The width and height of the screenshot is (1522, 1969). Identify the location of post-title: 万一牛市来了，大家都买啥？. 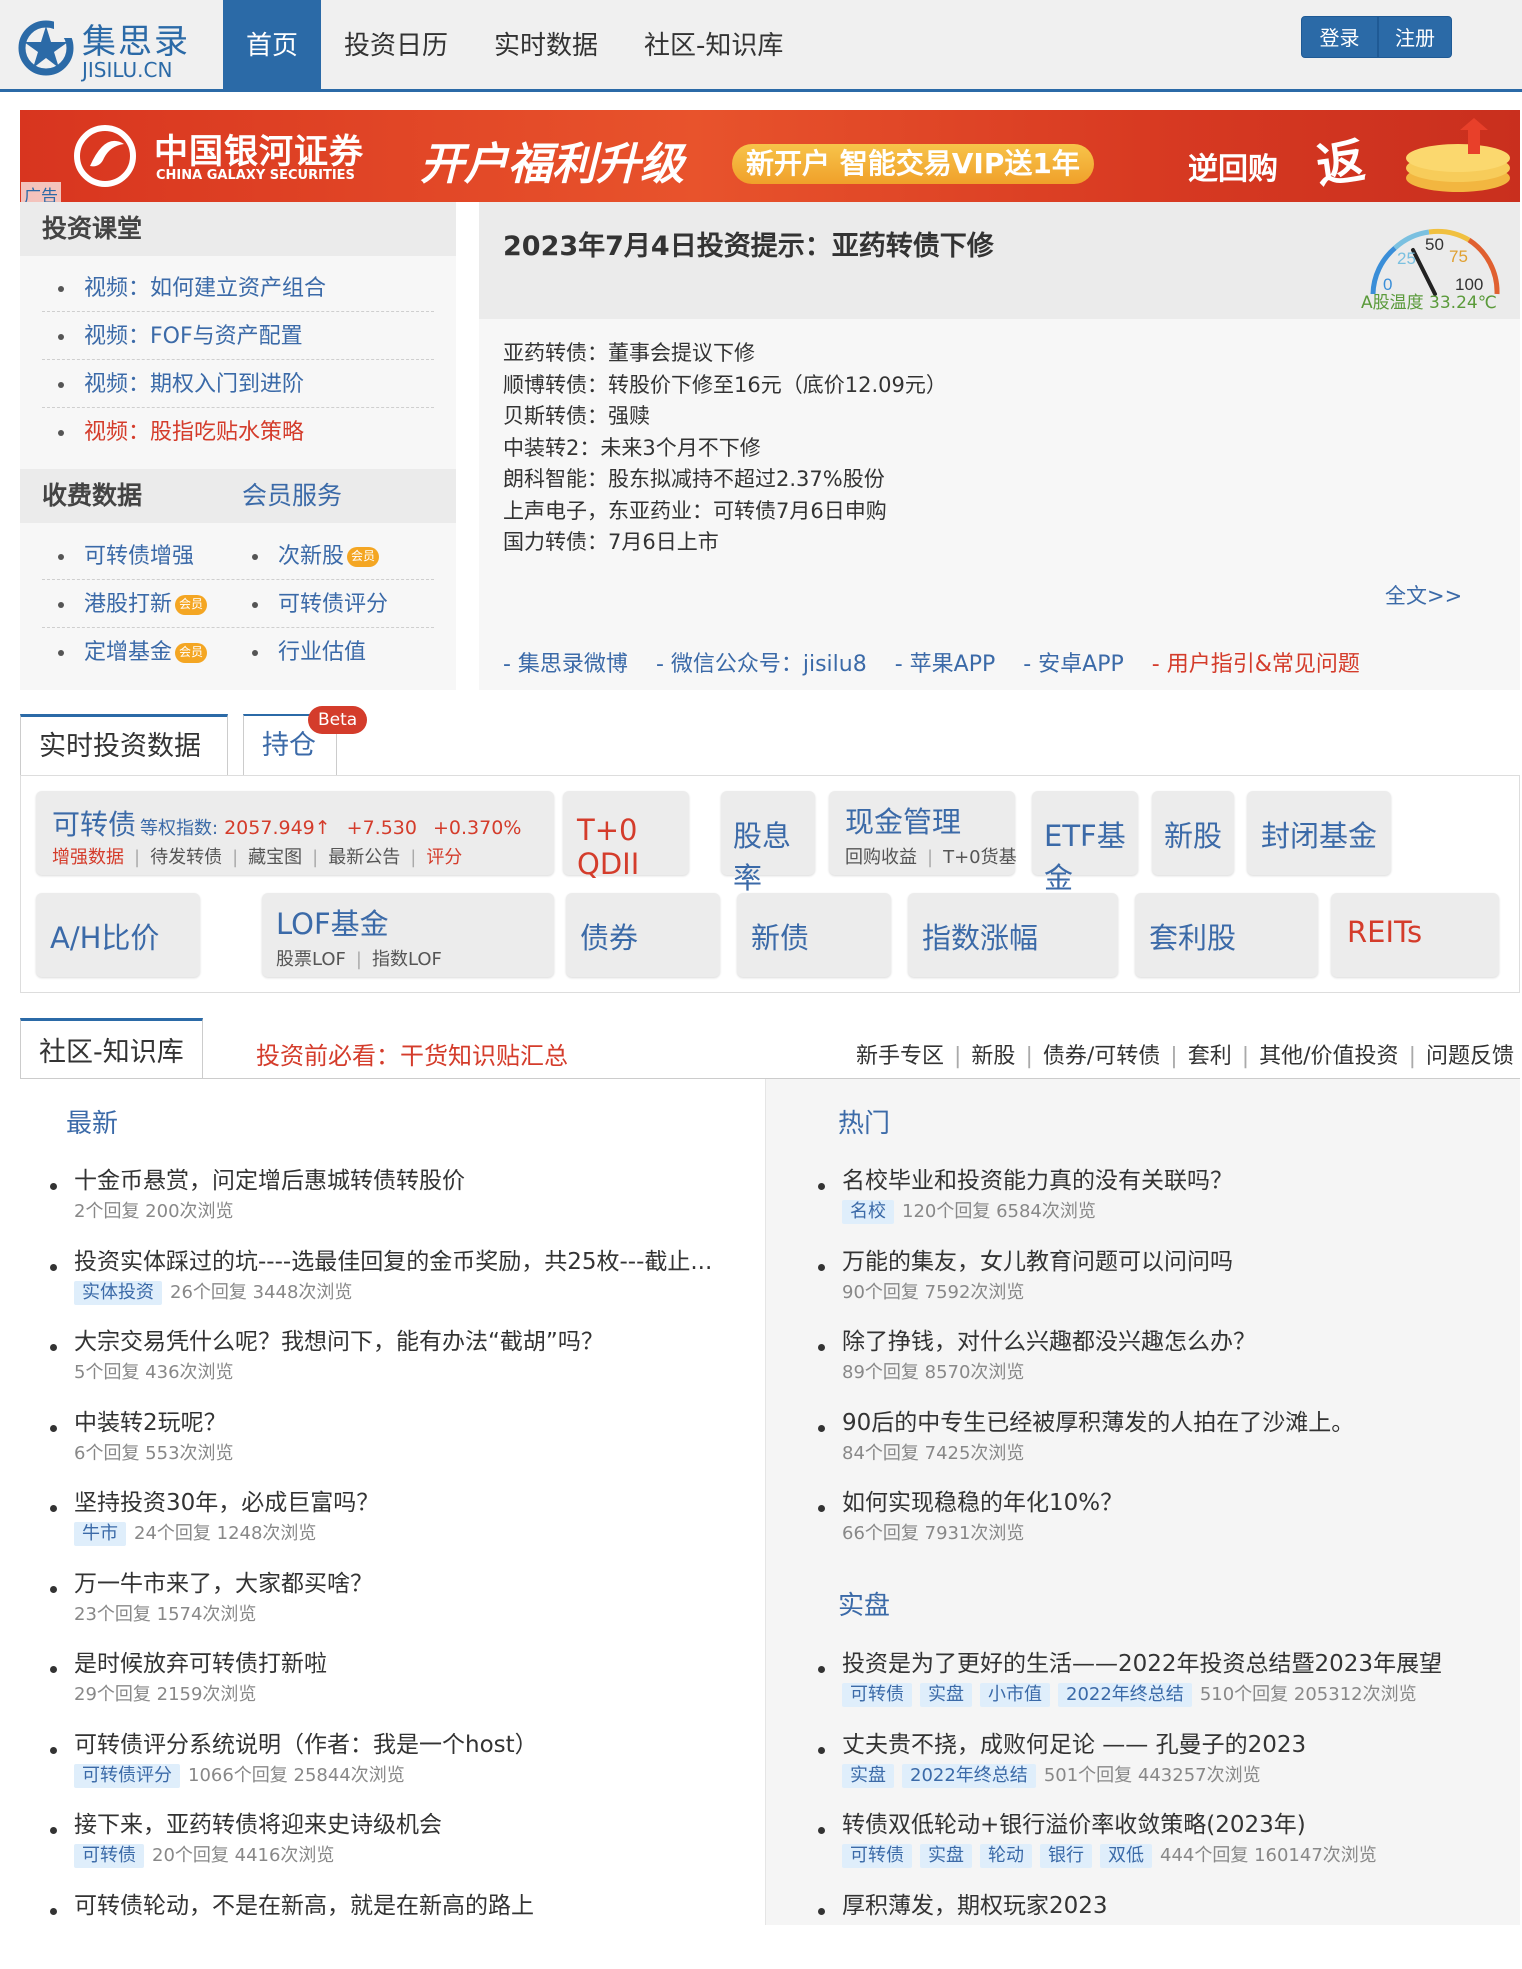
(413, 1584).